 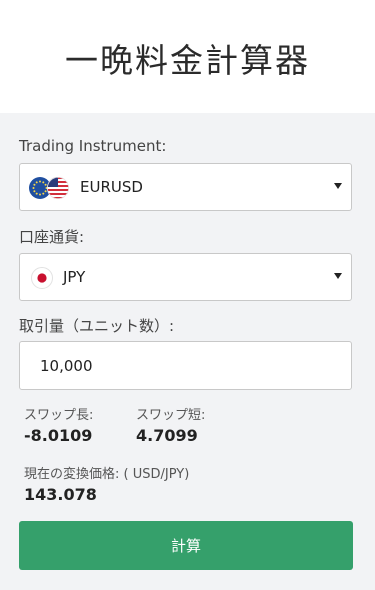 What do you see at coordinates (66, 366) in the screenshot?
I see `volume-value: 10,000` at bounding box center [66, 366].